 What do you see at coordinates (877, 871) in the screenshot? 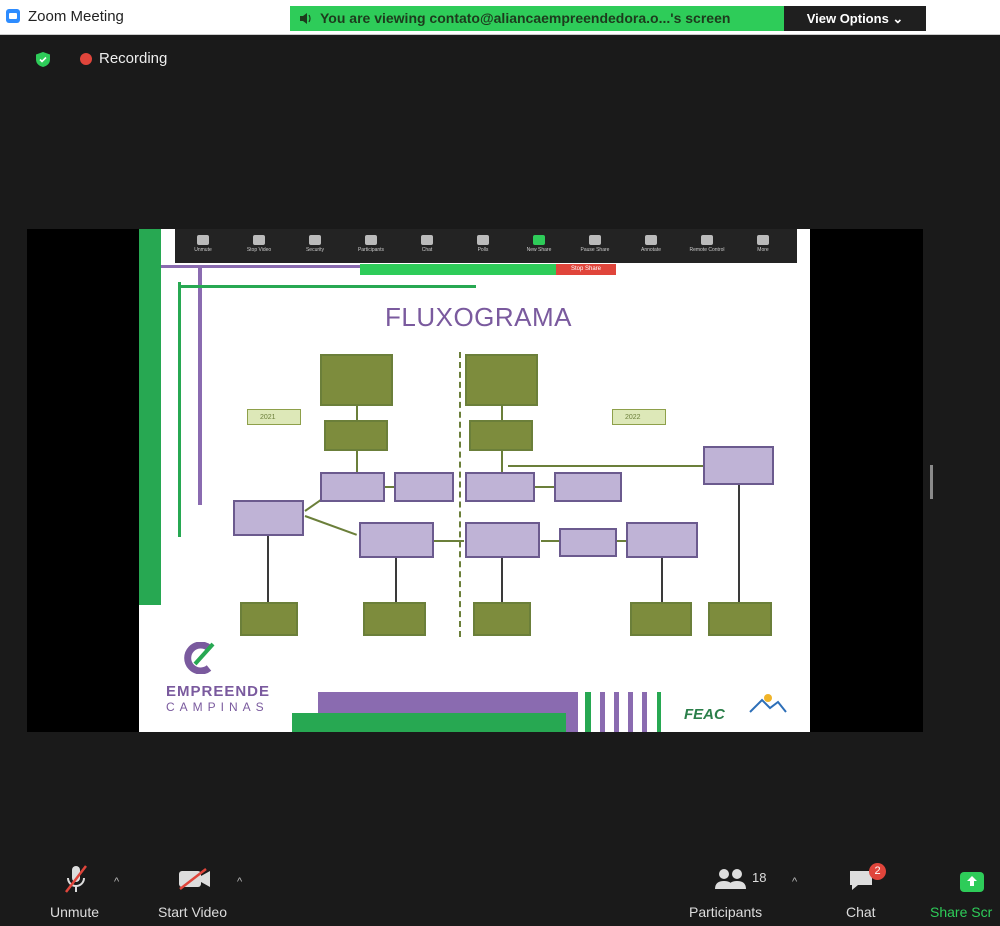
I see `chat-unread-badge: 2` at bounding box center [877, 871].